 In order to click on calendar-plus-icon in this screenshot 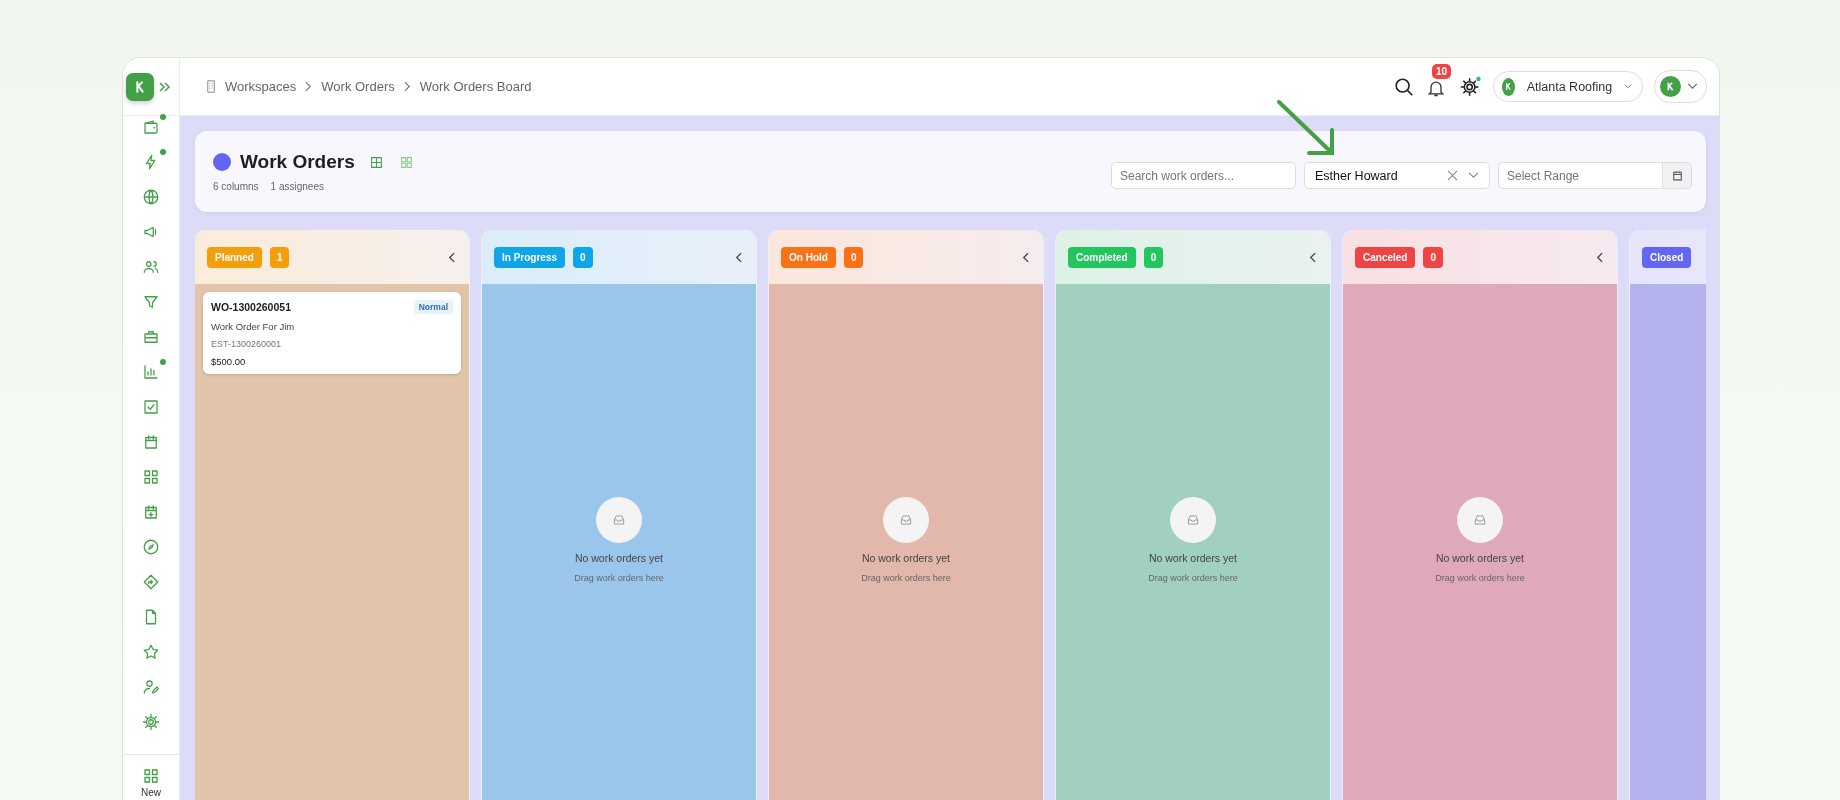, I will do `click(151, 511)`.